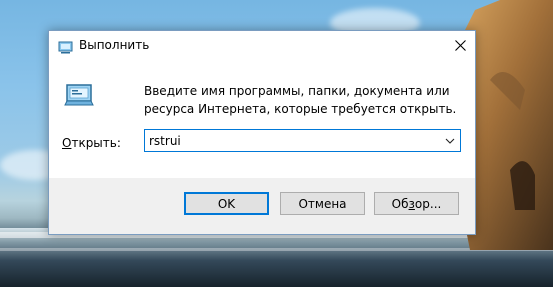 The width and height of the screenshot is (553, 287). I want to click on close-button, so click(460, 45).